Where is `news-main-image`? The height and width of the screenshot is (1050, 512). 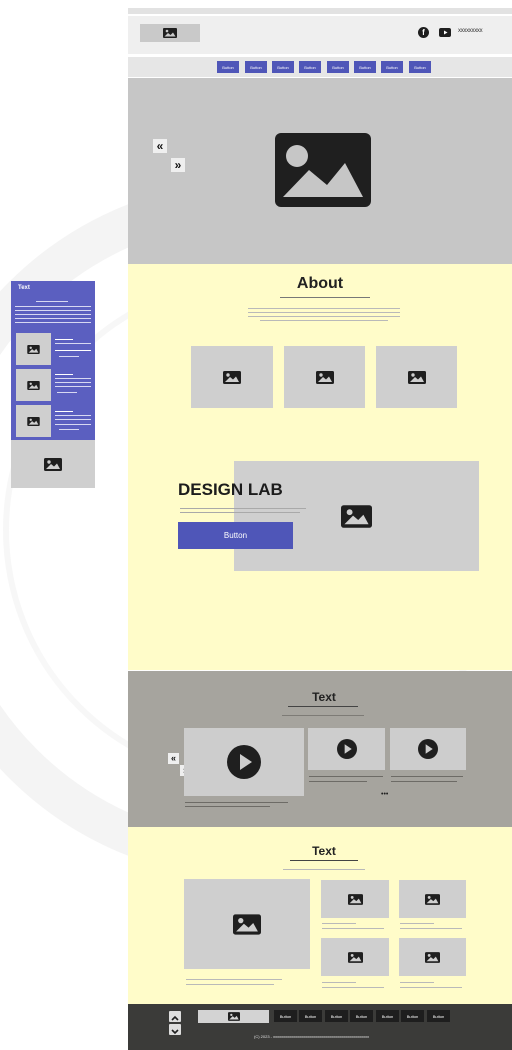 news-main-image is located at coordinates (247, 924).